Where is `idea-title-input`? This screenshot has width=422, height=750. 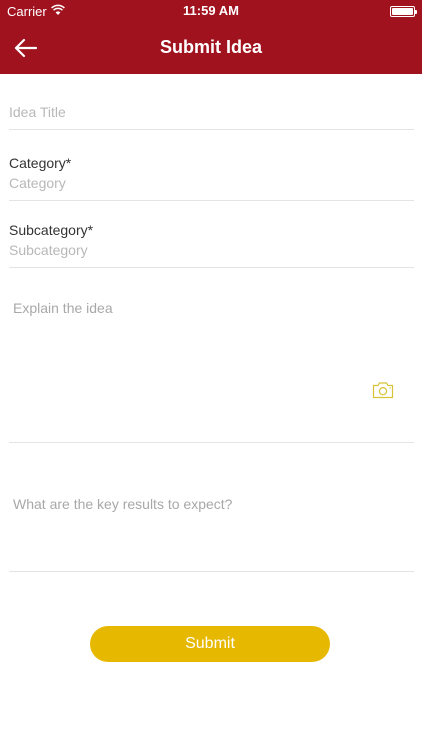
idea-title-input is located at coordinates (211, 112).